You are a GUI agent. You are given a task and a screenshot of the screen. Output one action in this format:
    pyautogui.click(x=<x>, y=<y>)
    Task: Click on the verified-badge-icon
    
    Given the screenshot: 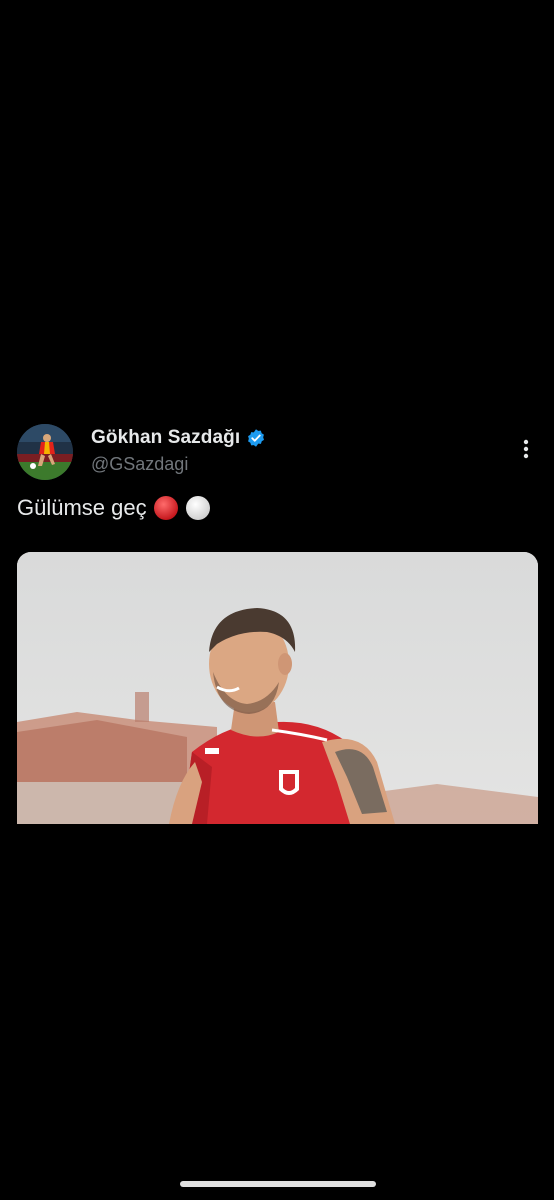 What is the action you would take?
    pyautogui.click(x=256, y=438)
    